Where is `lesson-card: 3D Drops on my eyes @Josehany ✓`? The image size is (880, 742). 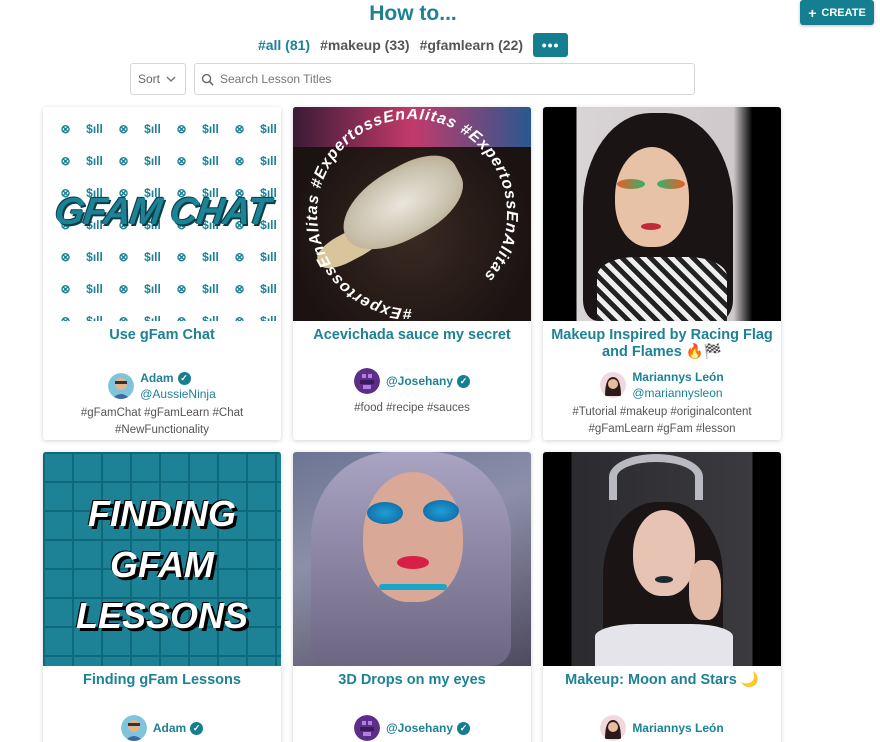 lesson-card: 3D Drops on my eyes @Josehany ✓ is located at coordinates (412, 597).